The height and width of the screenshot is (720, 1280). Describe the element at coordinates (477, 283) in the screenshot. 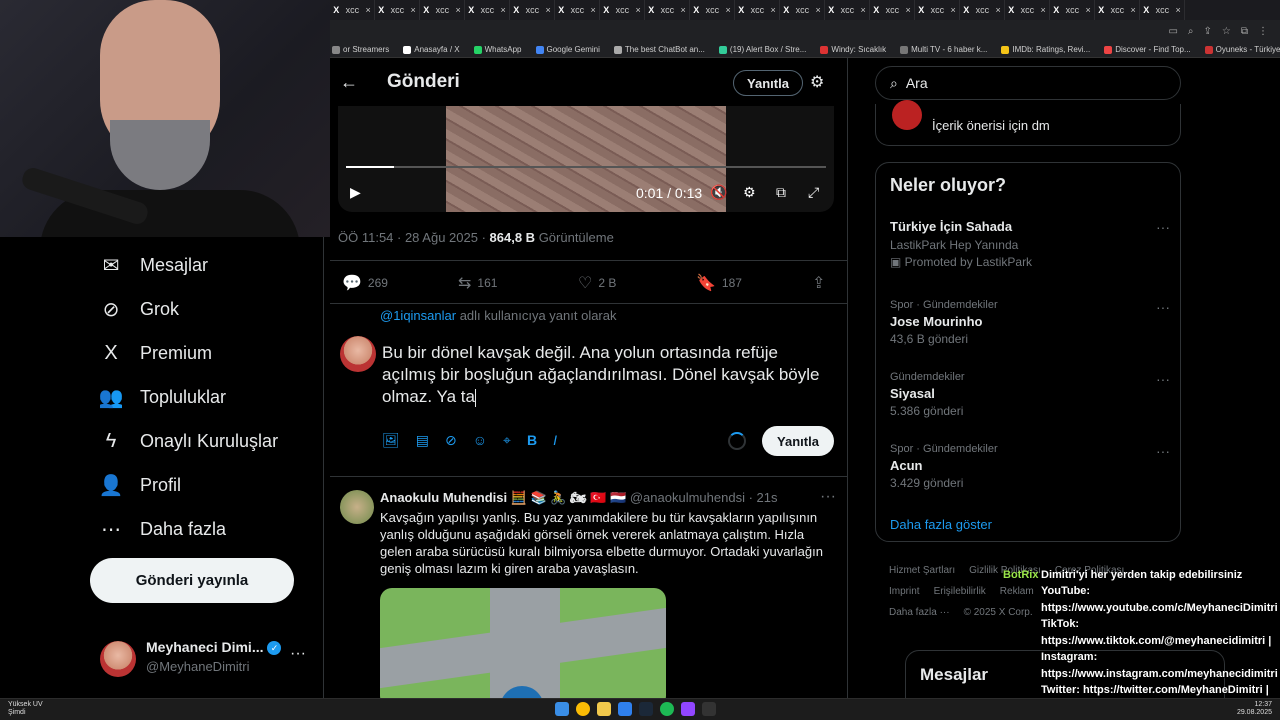

I see `repost-action: ⇆ 161` at that location.